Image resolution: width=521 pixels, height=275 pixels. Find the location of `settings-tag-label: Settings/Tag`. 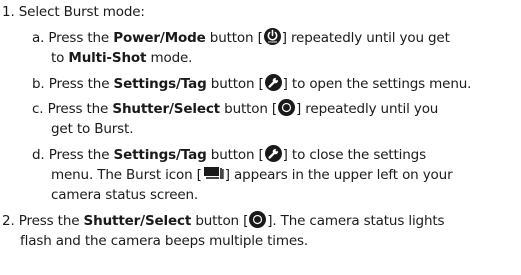

settings-tag-label: Settings/Tag is located at coordinates (160, 84).